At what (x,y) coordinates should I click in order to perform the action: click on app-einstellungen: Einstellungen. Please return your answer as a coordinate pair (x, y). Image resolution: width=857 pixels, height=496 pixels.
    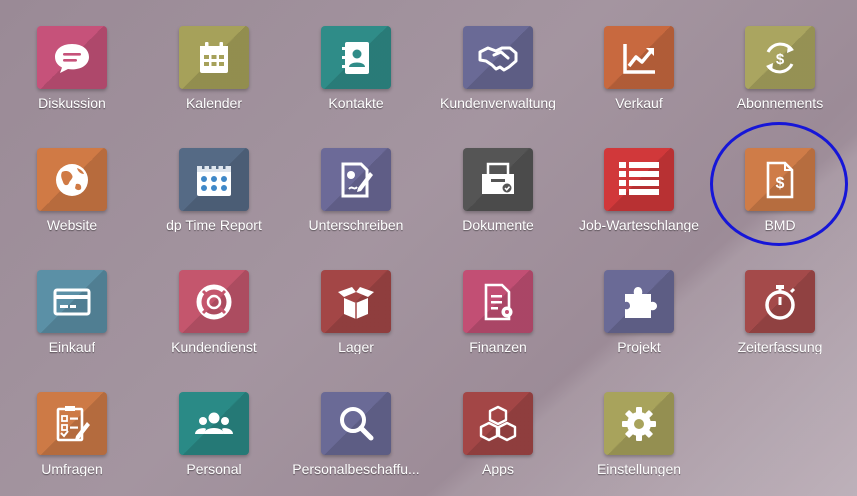
    Looking at the image, I should click on (639, 421).